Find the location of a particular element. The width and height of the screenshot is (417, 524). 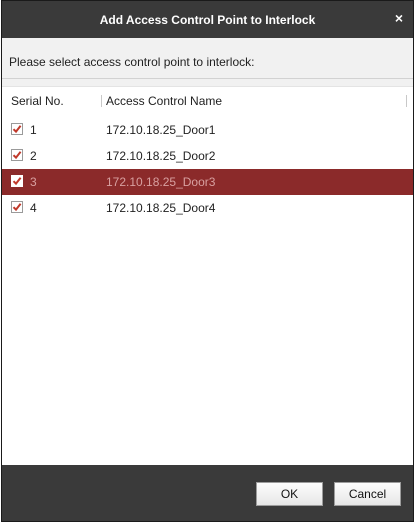

table-row: 1 172.10.18.25_Door1 is located at coordinates (207, 130).